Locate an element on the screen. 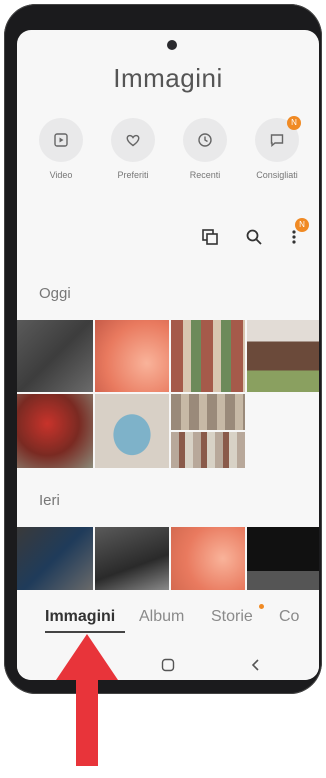 The height and width of the screenshot is (778, 326). select-button is located at coordinates (210, 237).